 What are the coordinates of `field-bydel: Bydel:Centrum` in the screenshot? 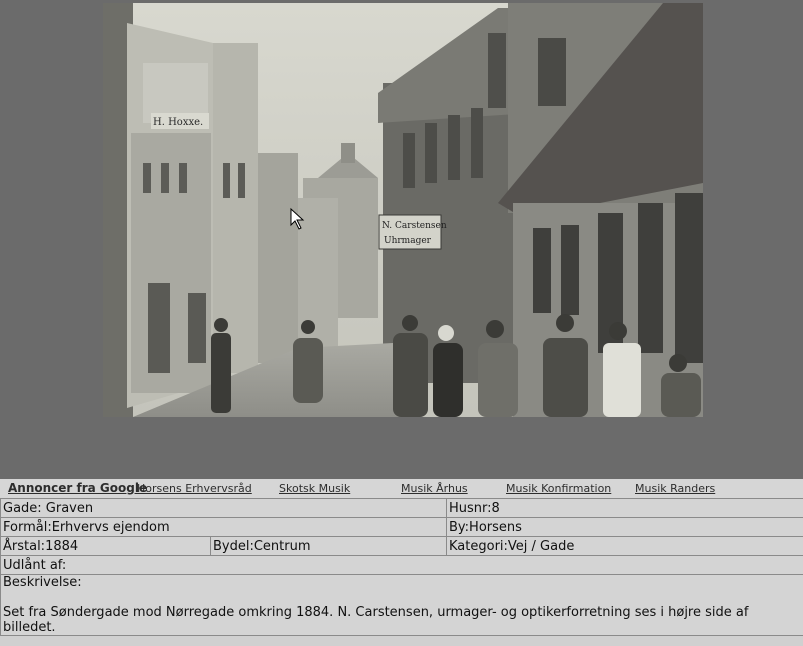 It's located at (328, 546).